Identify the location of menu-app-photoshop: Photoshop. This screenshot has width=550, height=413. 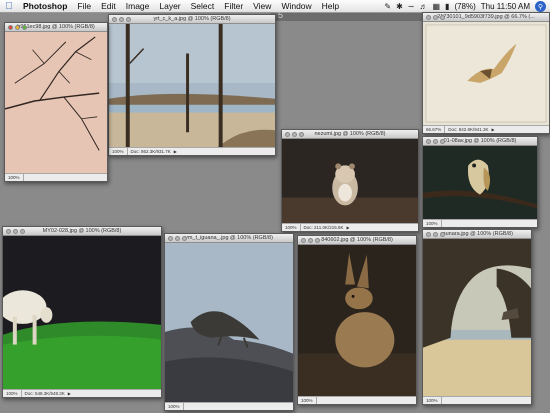
(45, 6).